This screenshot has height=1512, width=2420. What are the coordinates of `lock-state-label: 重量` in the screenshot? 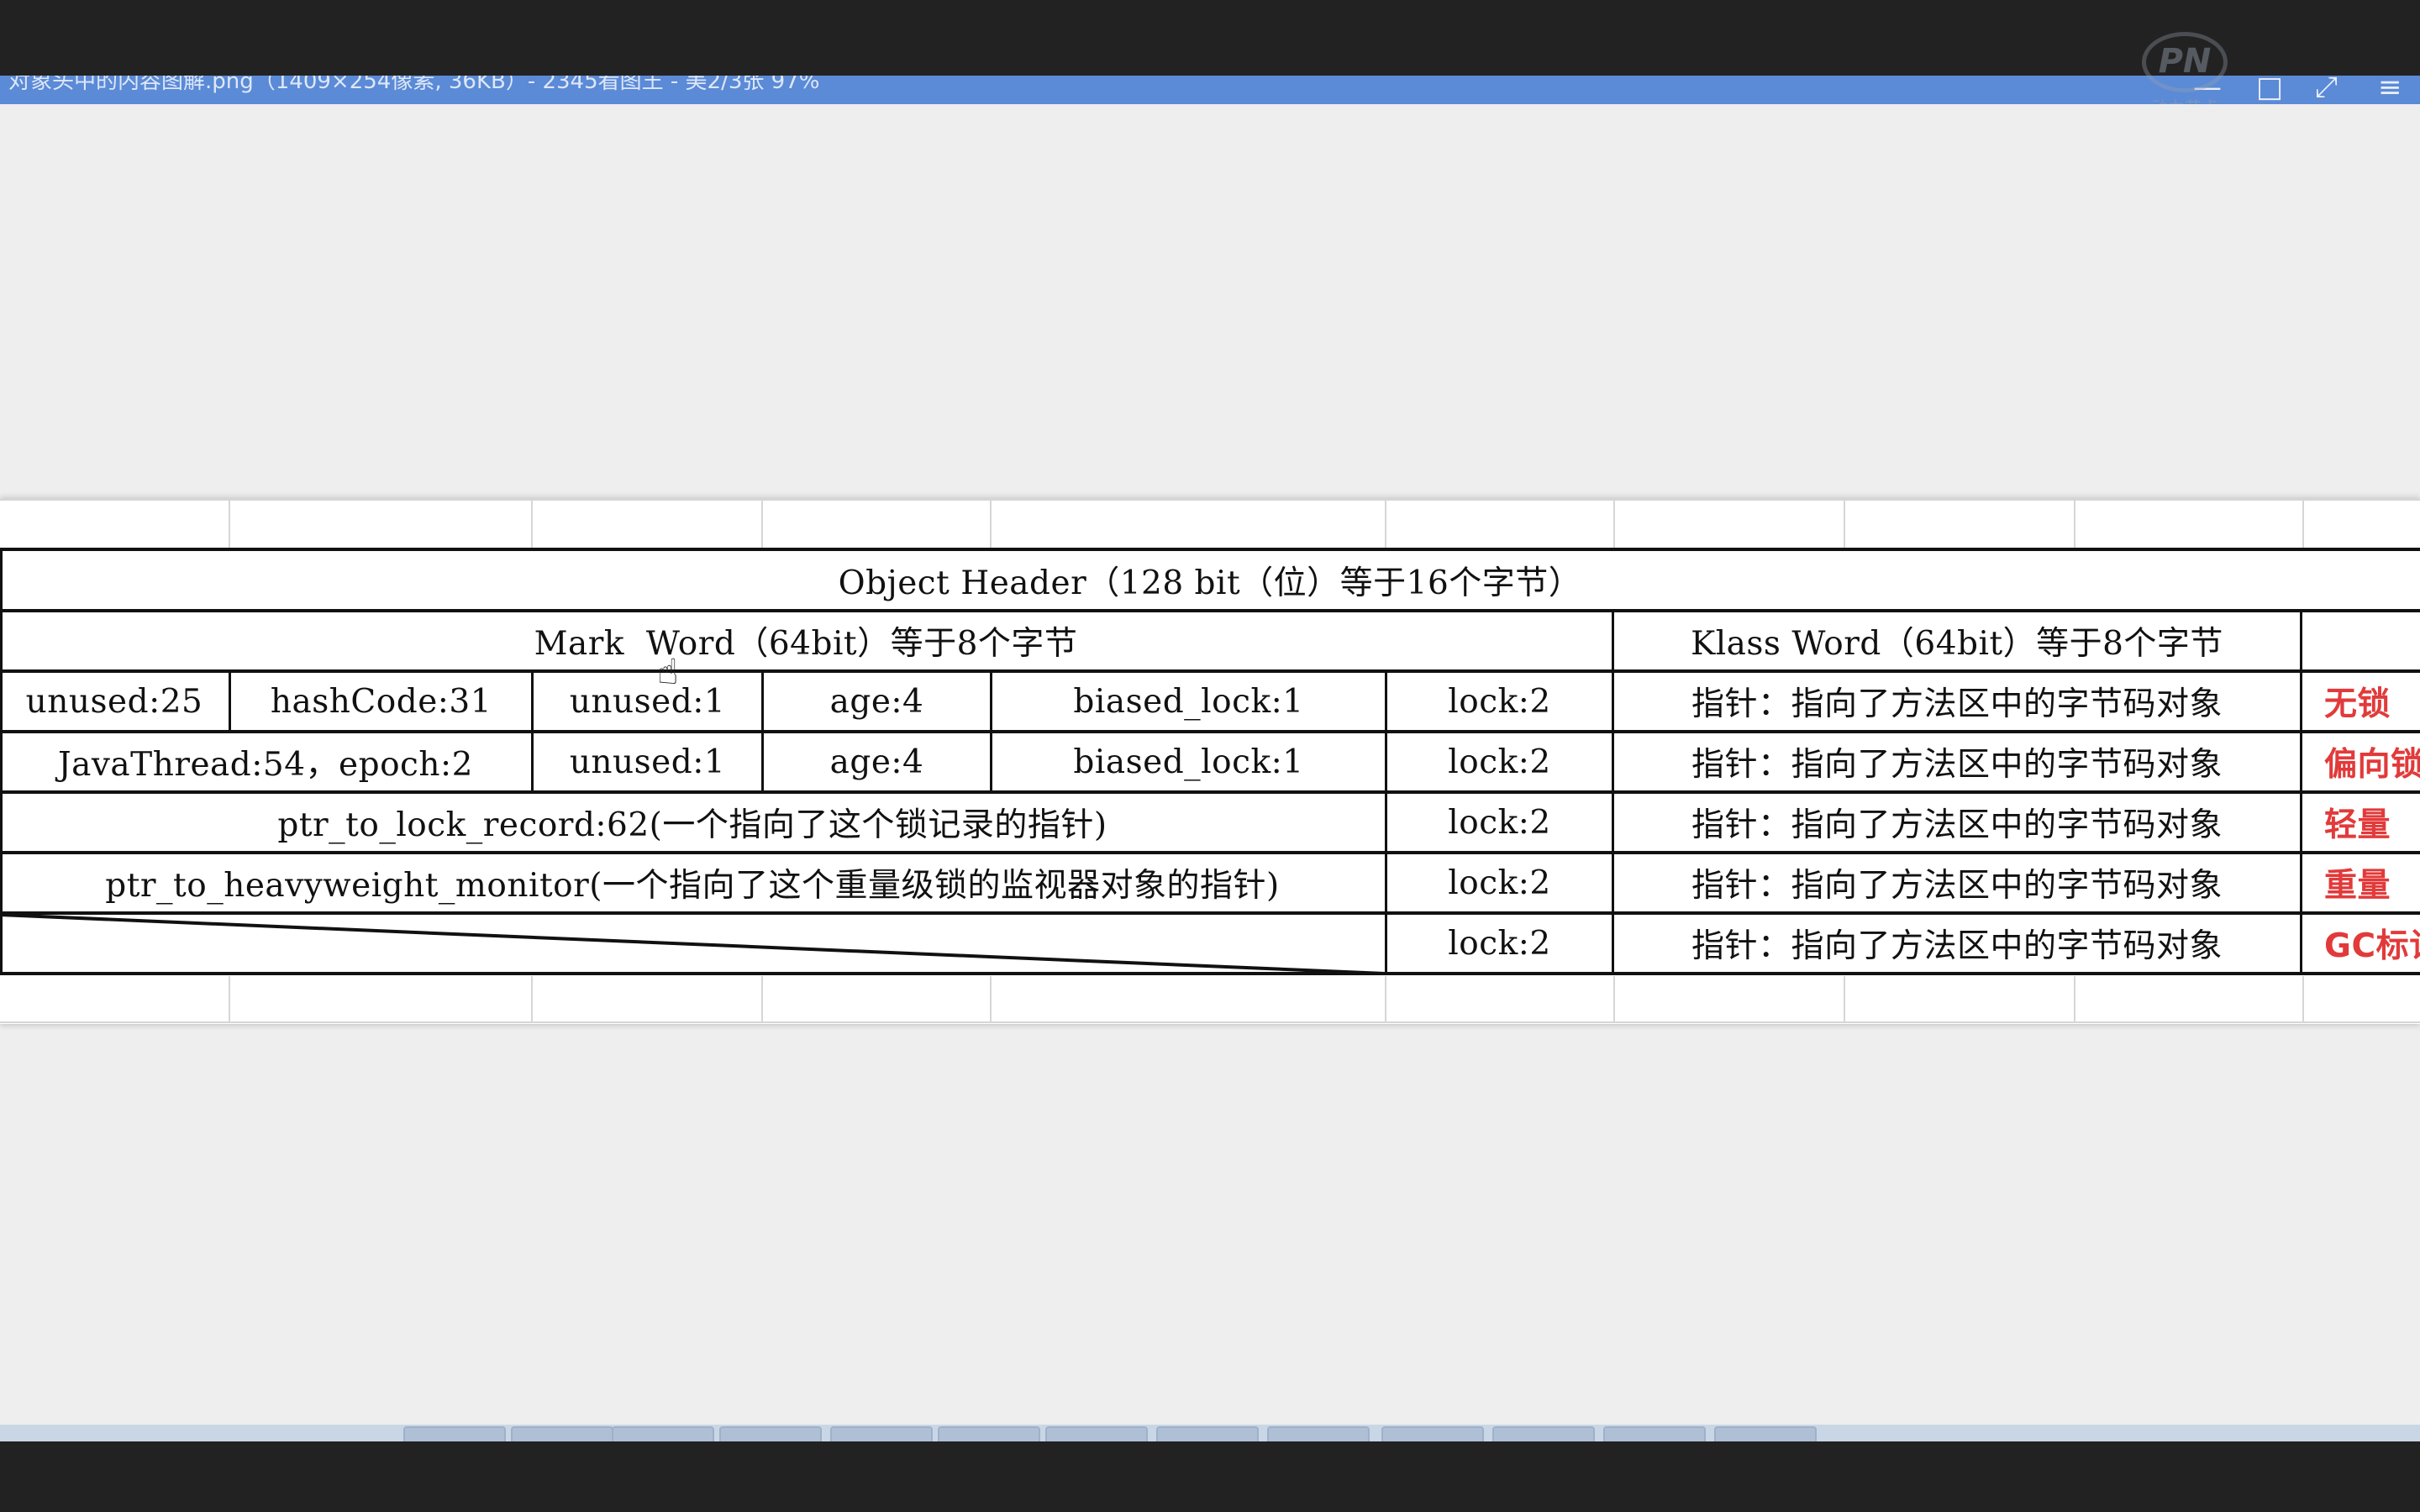 It's located at (2357, 886).